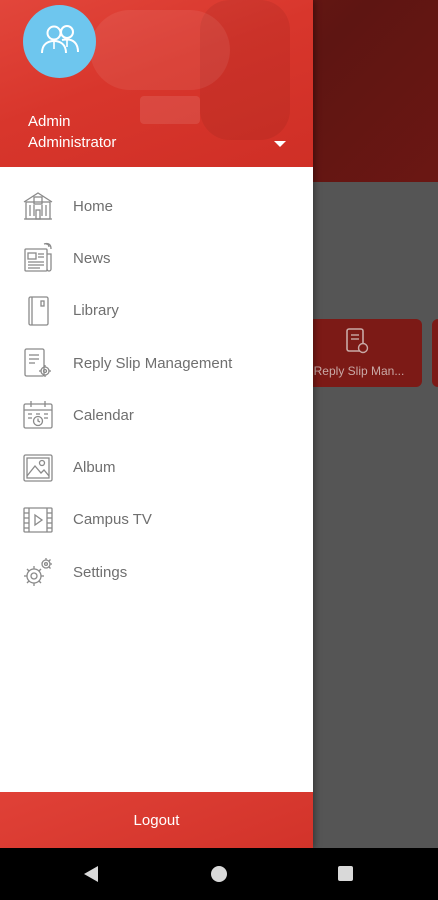 The height and width of the screenshot is (900, 438). What do you see at coordinates (280, 144) in the screenshot?
I see `account-dropdown-arrow-icon` at bounding box center [280, 144].